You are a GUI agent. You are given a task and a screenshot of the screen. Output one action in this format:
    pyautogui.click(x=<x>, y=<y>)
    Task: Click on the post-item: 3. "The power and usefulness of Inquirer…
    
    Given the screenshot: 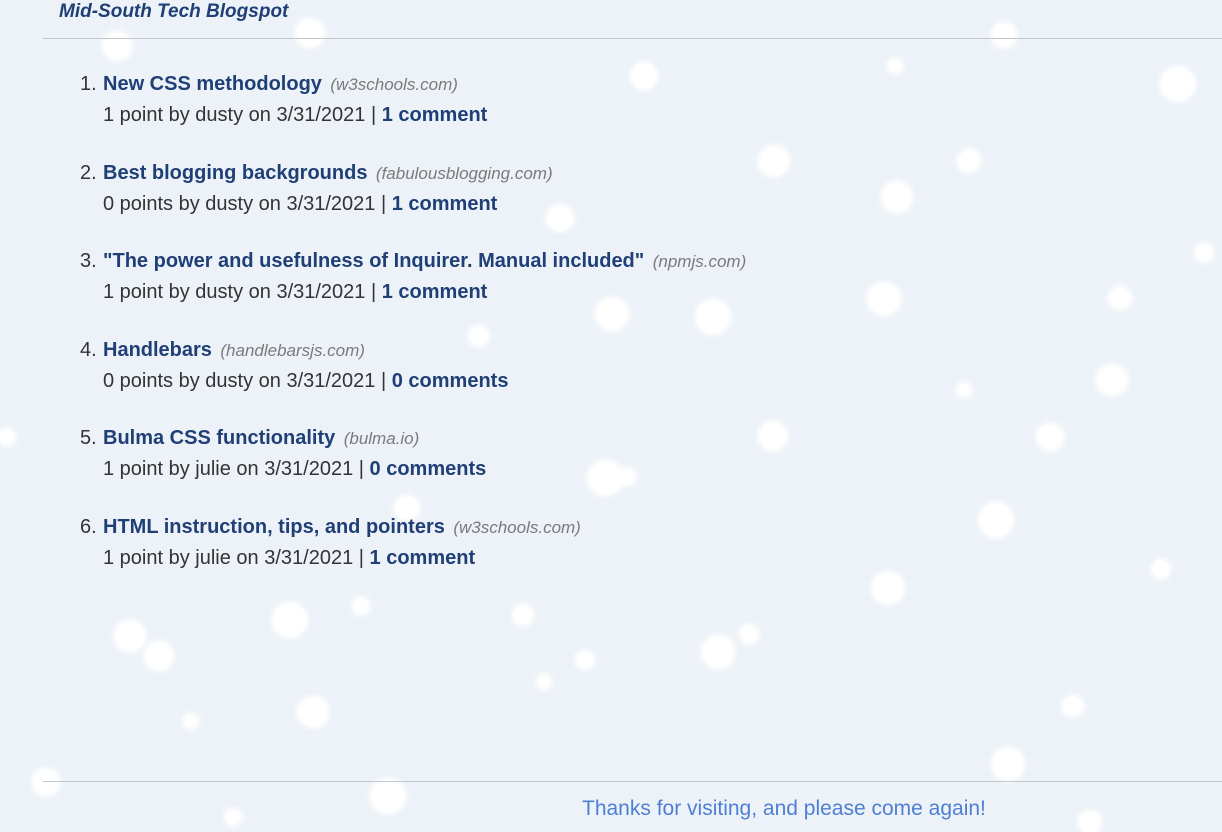 What is the action you would take?
    pyautogui.click(x=611, y=291)
    